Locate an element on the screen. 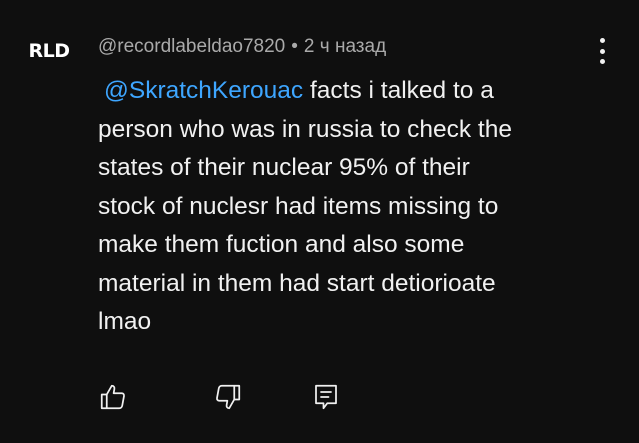 The height and width of the screenshot is (443, 639). comment-header: @recordlabeldao7820 • 2 ч назад is located at coordinates (242, 47).